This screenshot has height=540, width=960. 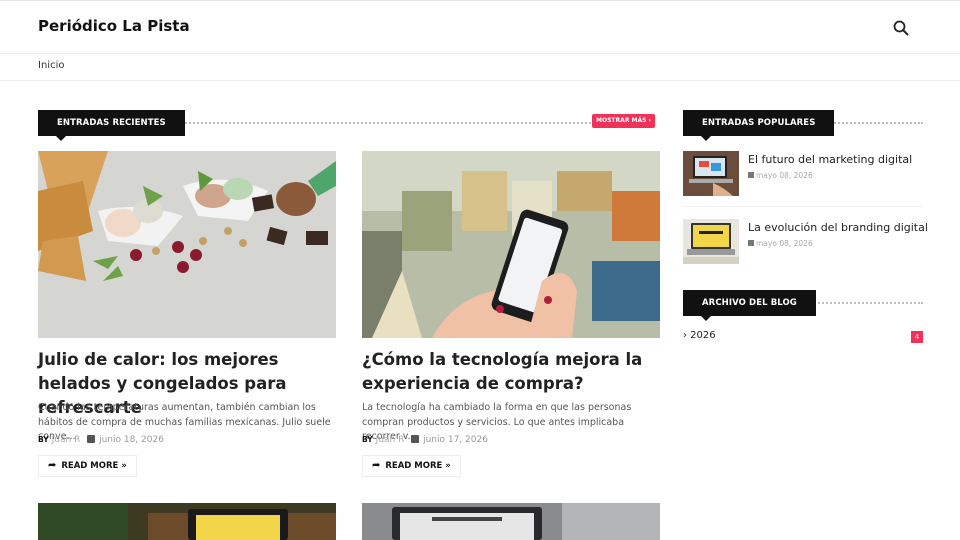 What do you see at coordinates (749, 305) in the screenshot?
I see `blog-archive-heading: ARCHIVO DEL BLOG` at bounding box center [749, 305].